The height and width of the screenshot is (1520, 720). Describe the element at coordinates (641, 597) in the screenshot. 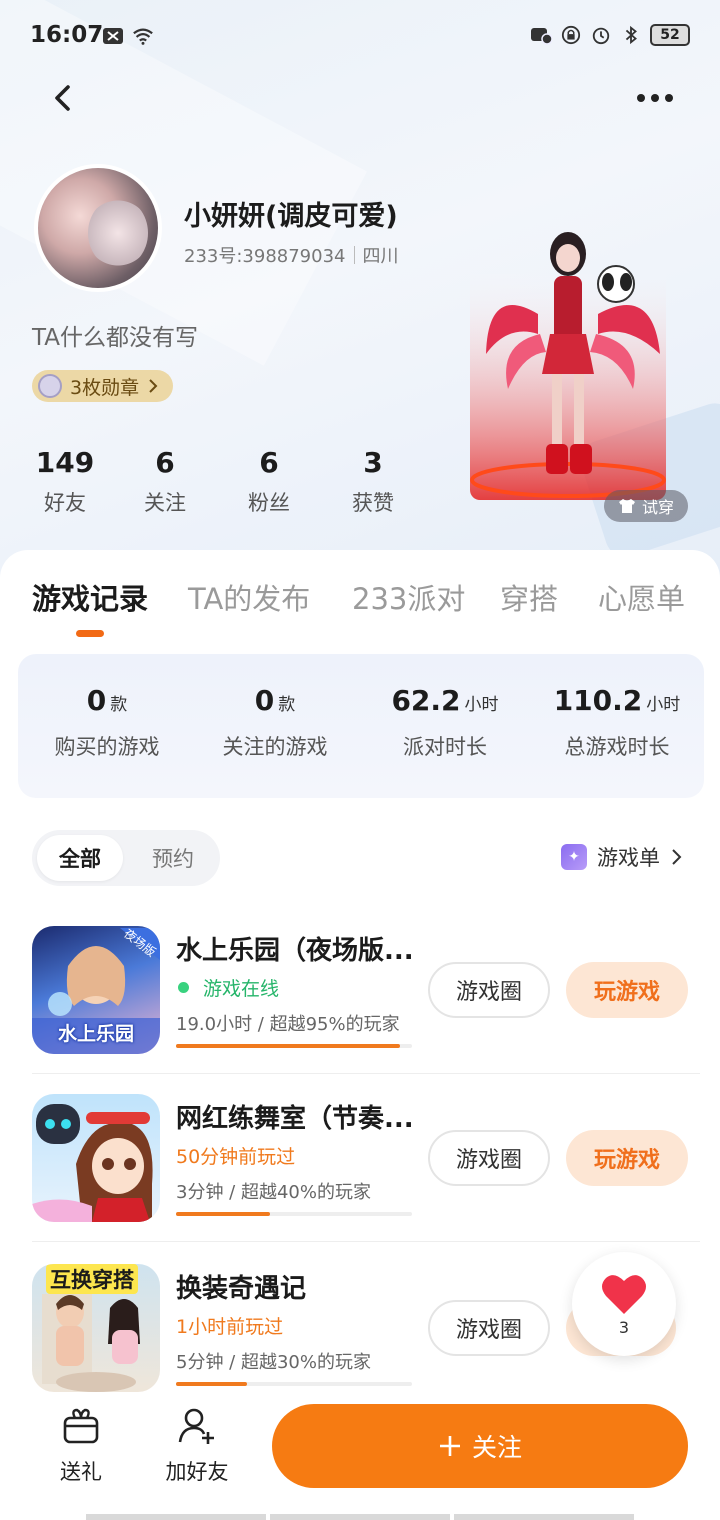

I see `tab-wishlist: 心愿单` at that location.